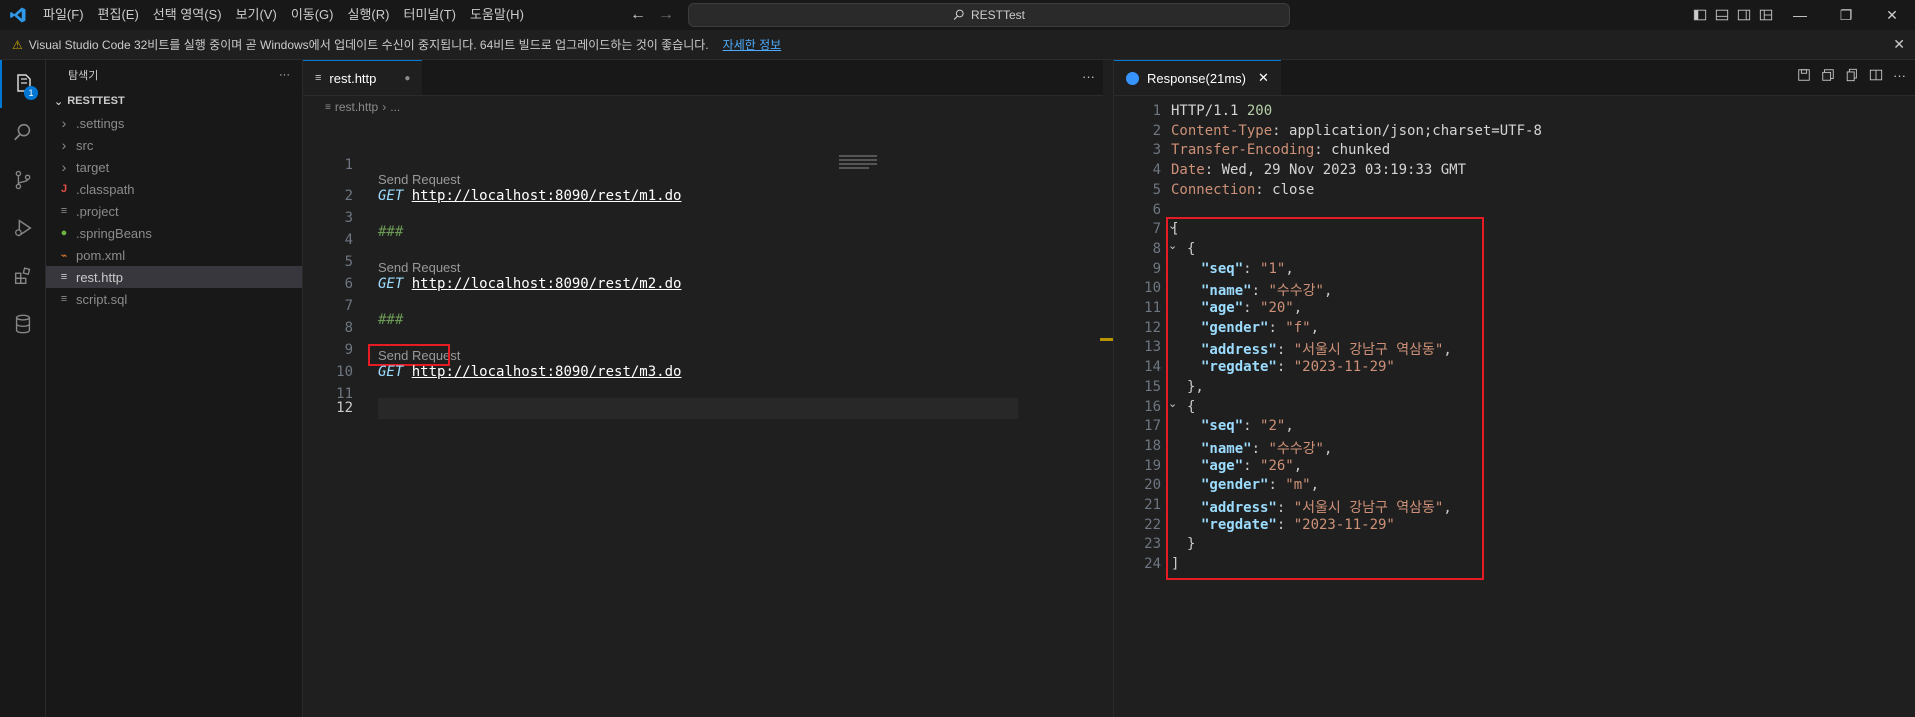 This screenshot has height=717, width=1915. Describe the element at coordinates (1152, 347) in the screenshot. I see `line-number: 13` at that location.